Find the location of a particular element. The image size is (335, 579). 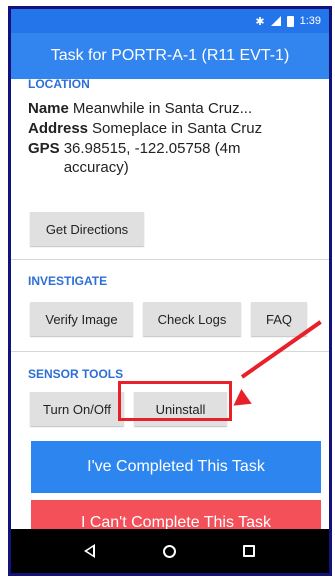

turn-on-off-button: Turn On/Off is located at coordinates (77, 409).